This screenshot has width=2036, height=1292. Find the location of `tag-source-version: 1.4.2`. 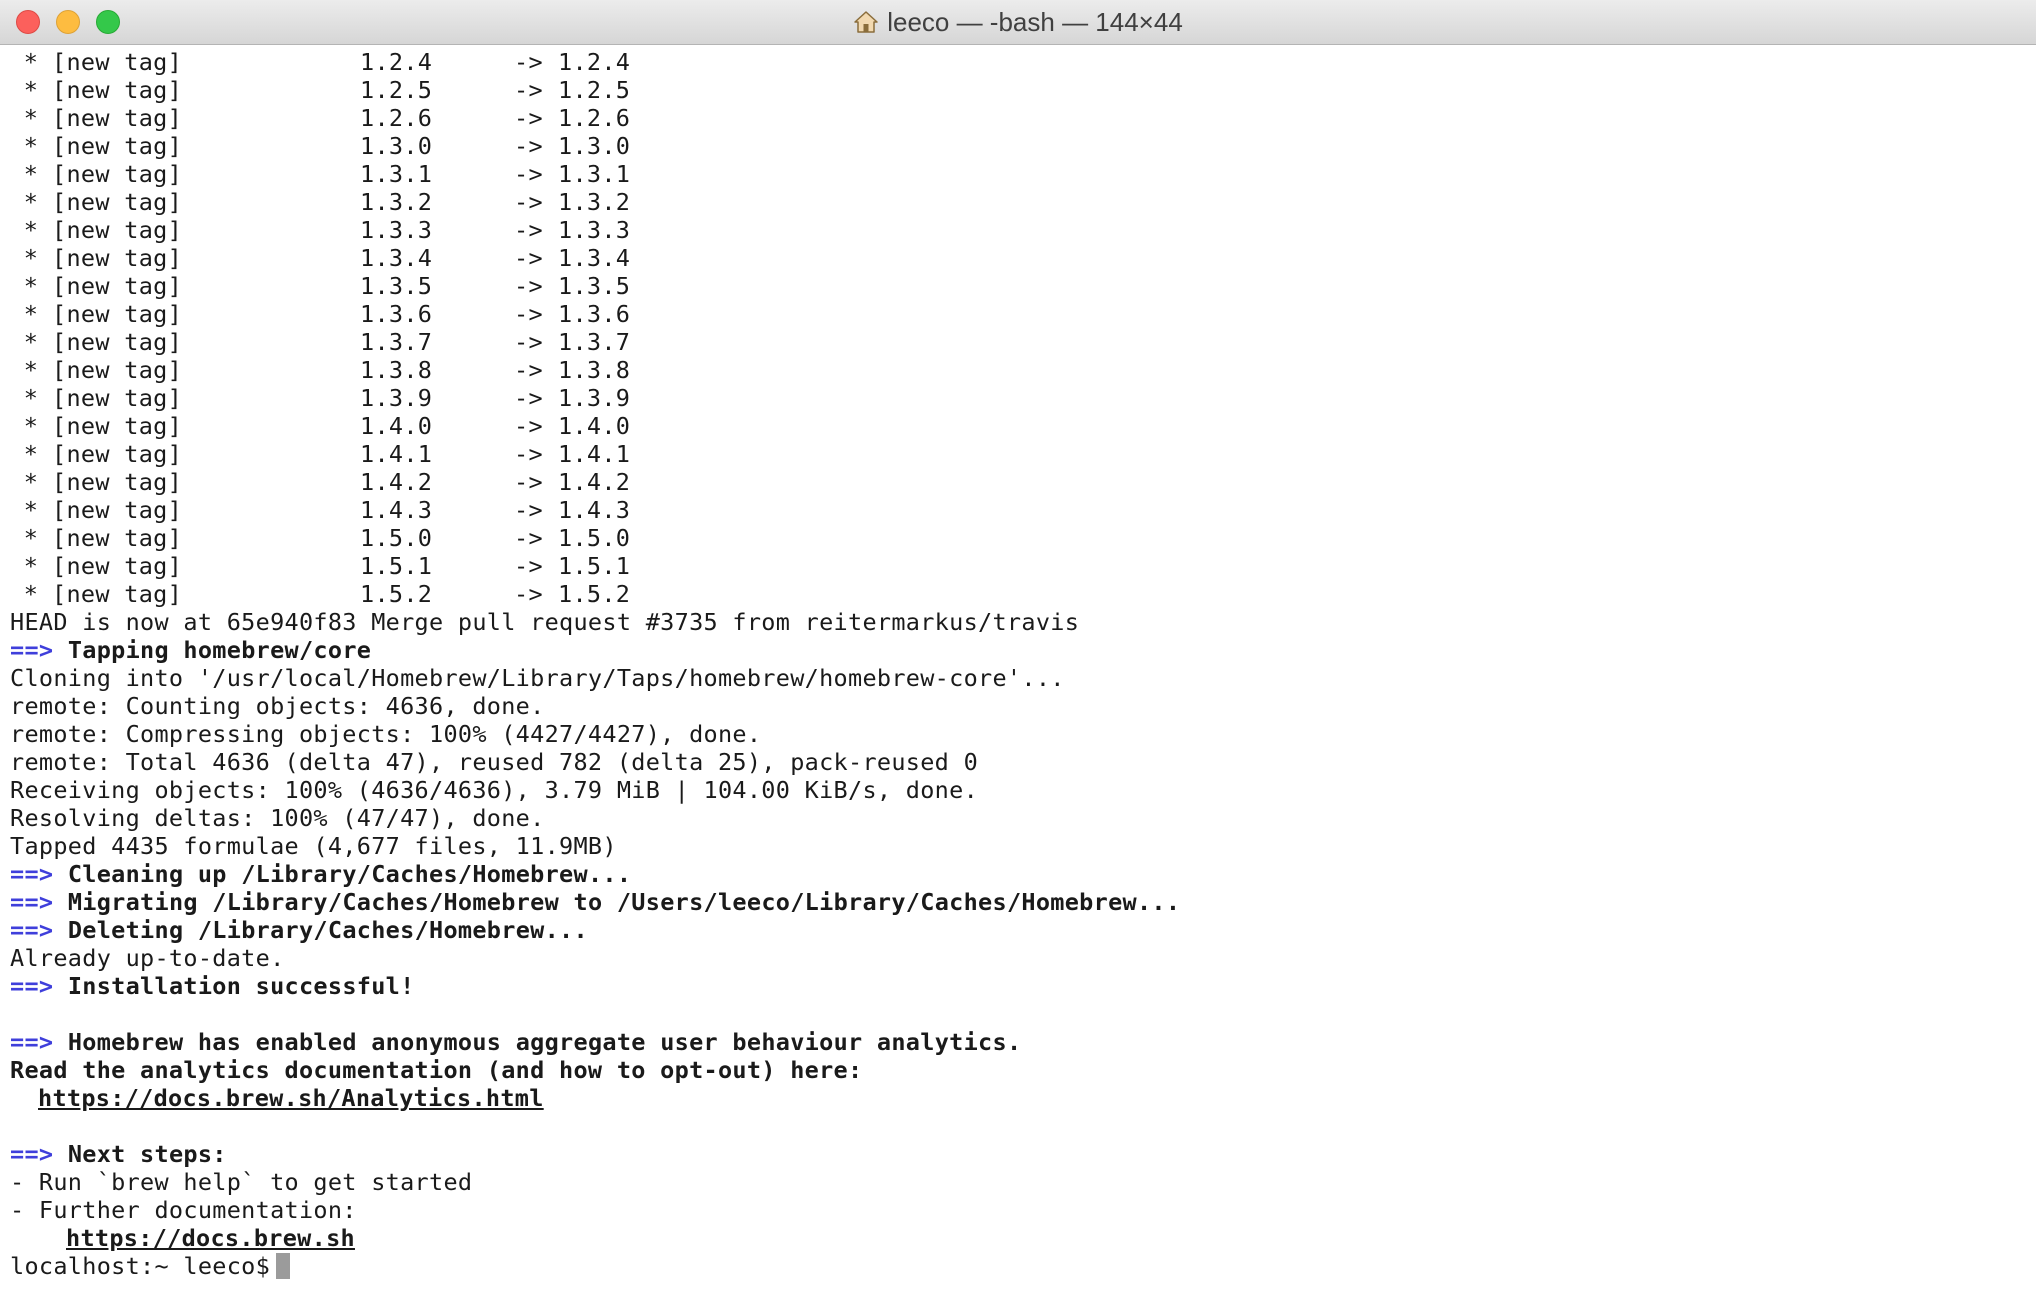

tag-source-version: 1.4.2 is located at coordinates (396, 482).